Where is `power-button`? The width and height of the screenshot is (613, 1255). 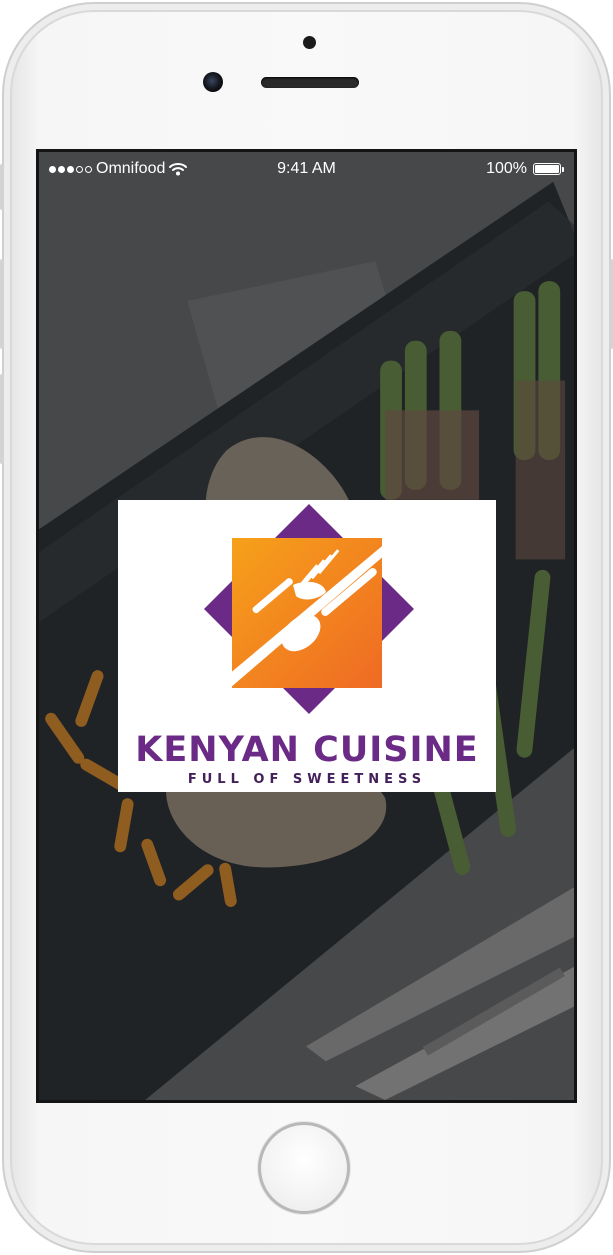 power-button is located at coordinates (611, 304).